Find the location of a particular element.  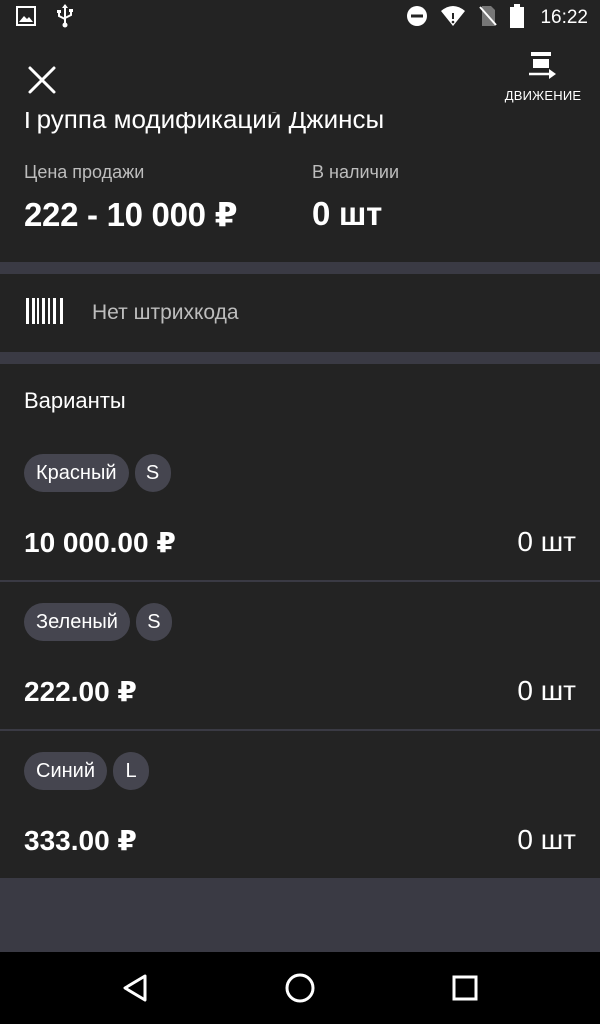

variant-price: 333.00 ₽ is located at coordinates (80, 840).